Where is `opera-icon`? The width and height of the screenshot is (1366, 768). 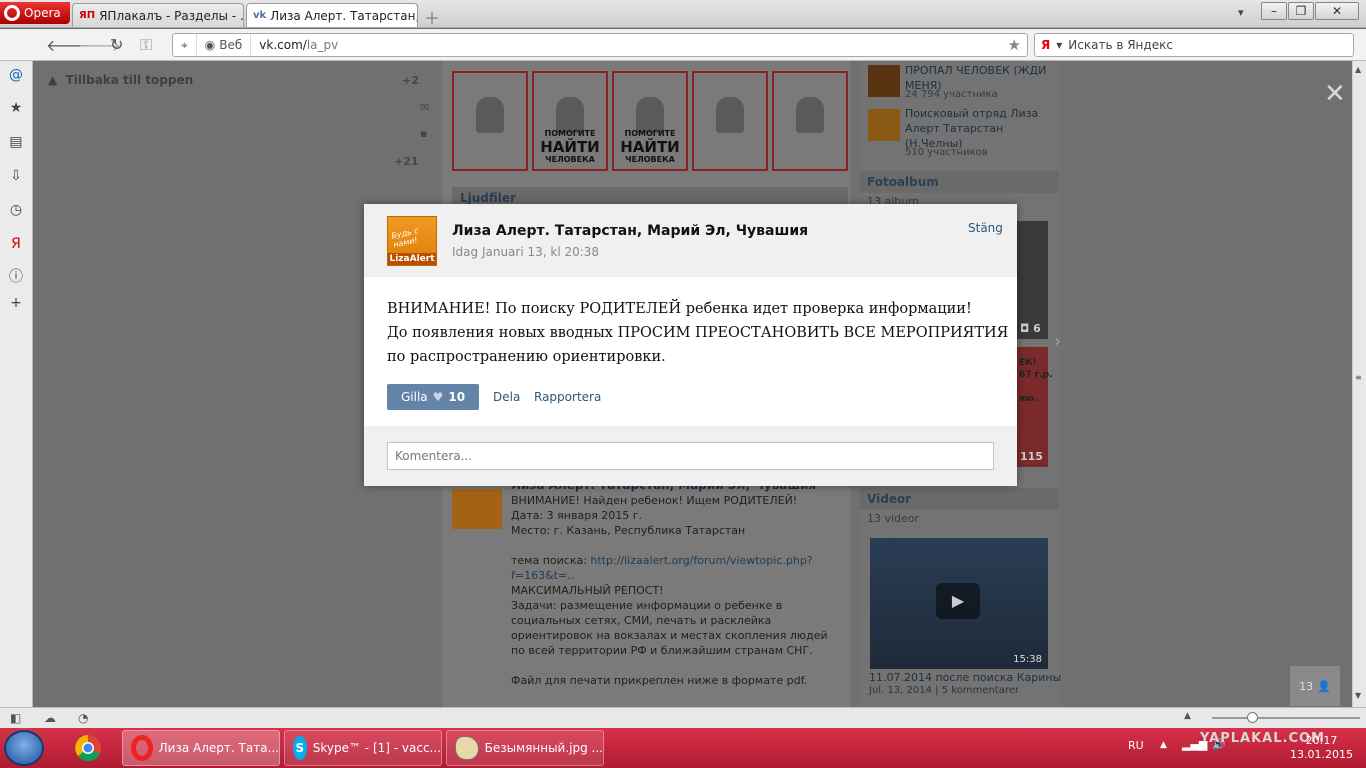 opera-icon is located at coordinates (142, 748).